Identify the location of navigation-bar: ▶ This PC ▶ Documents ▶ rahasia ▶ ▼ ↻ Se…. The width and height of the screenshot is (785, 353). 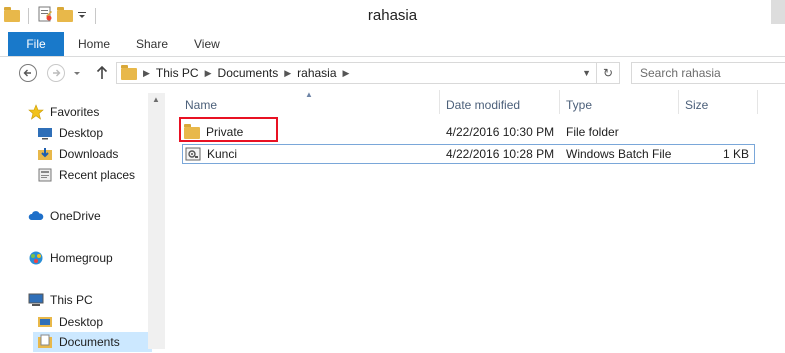
(392, 73).